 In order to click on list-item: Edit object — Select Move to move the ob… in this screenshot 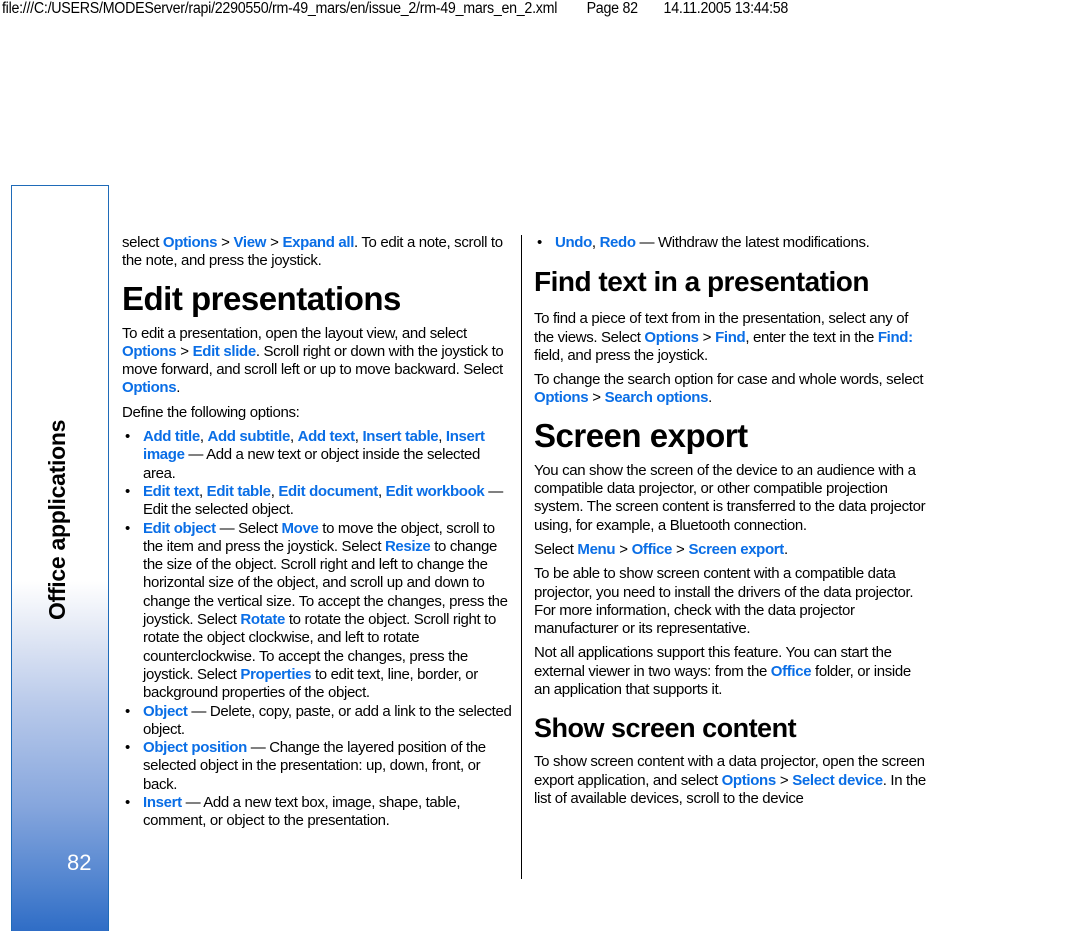, I will do `click(318, 611)`.